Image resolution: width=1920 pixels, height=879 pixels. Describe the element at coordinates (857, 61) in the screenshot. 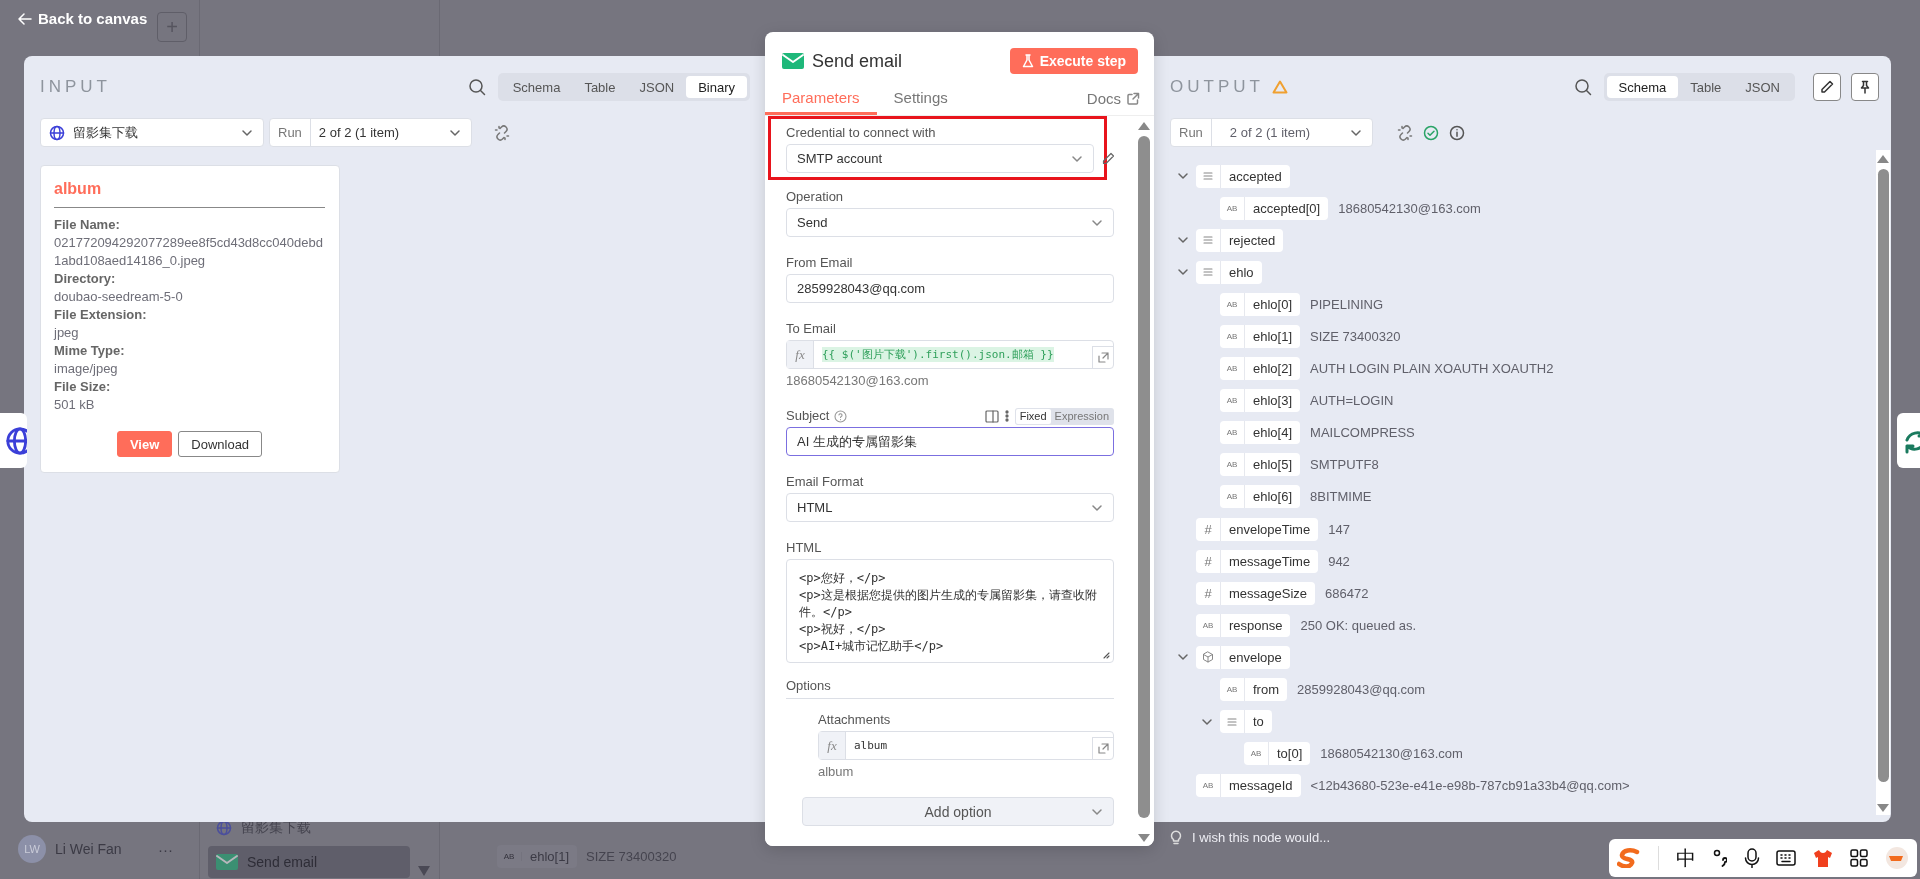

I see `node-title: Send email` at that location.